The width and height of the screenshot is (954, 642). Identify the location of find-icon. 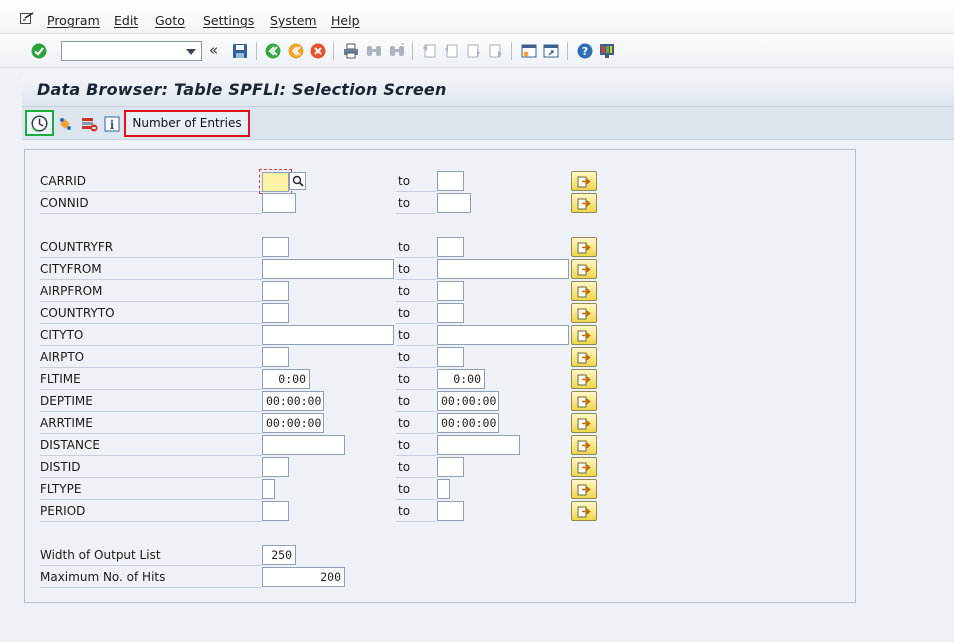
(374, 51).